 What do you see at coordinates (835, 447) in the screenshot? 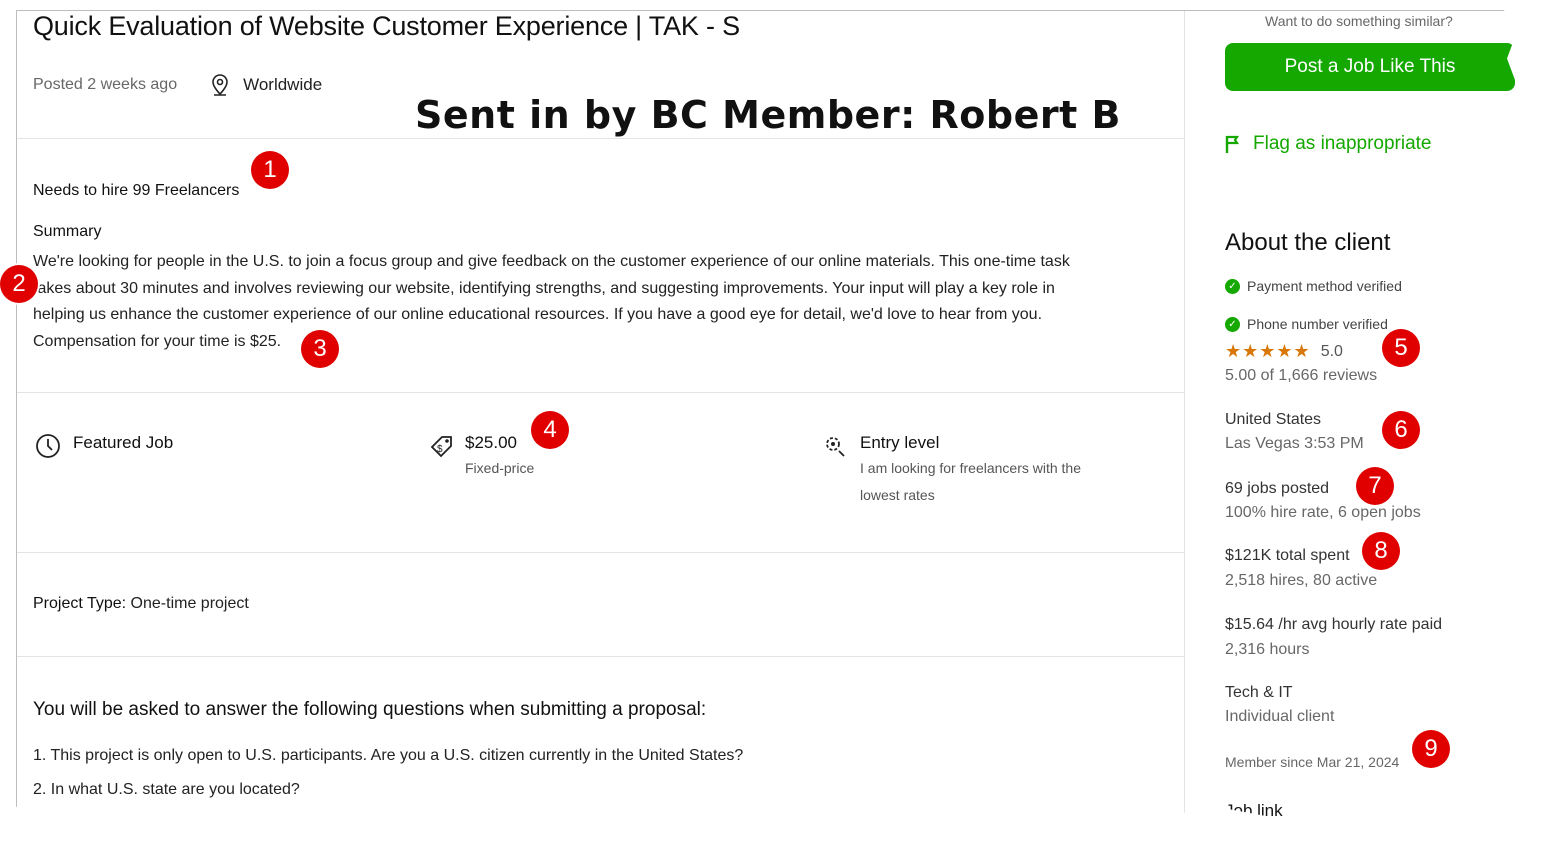
I see `gear-person-icon` at bounding box center [835, 447].